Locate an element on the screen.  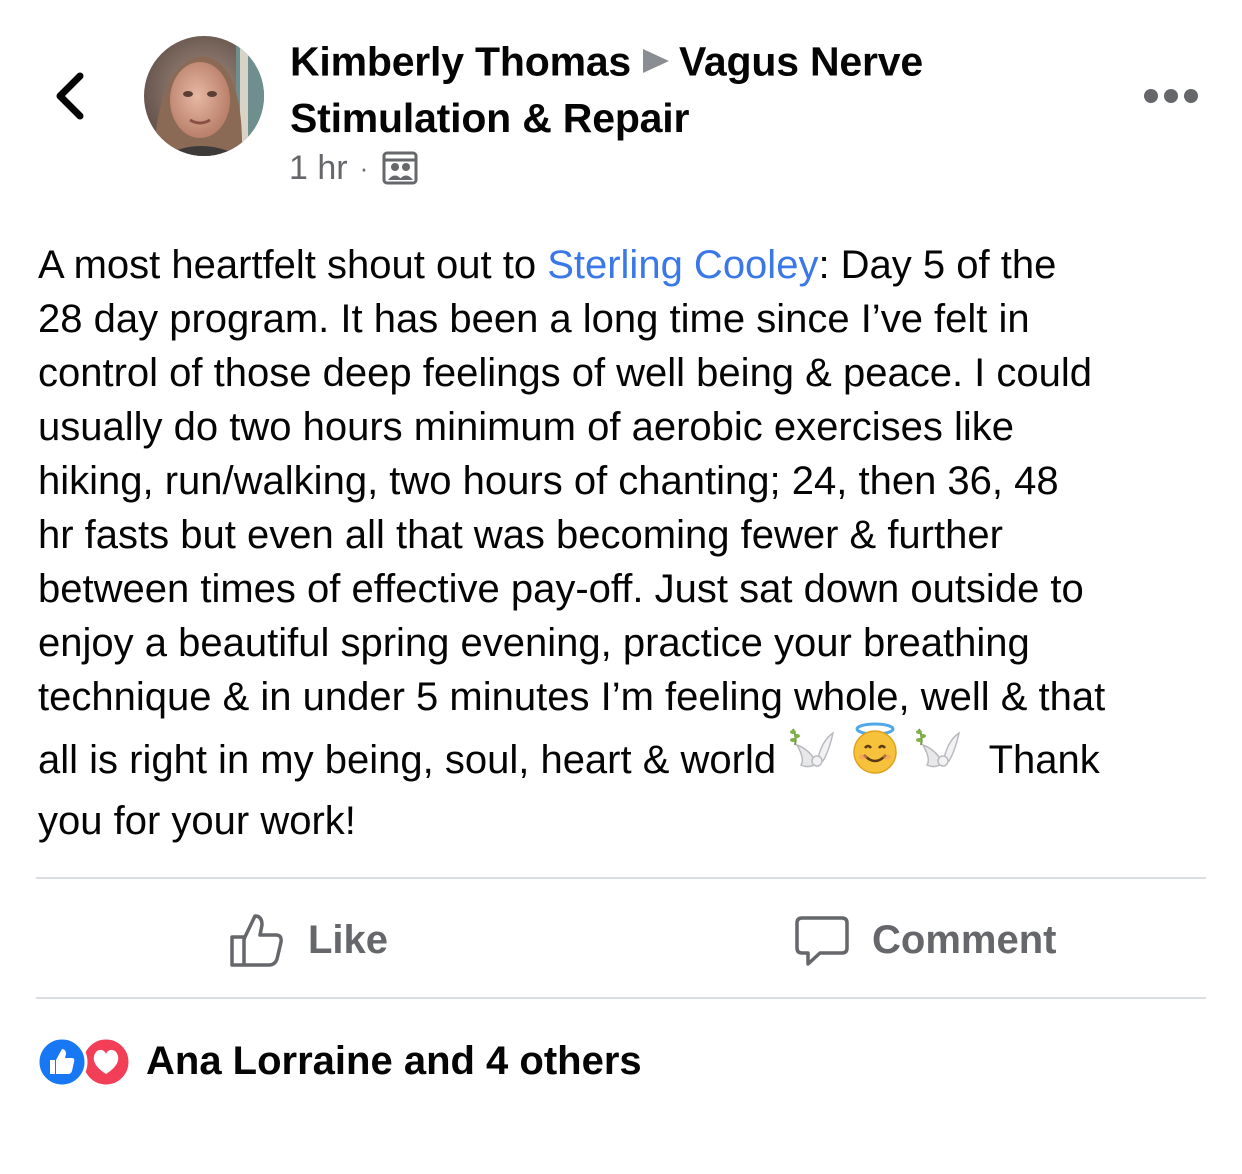
more-options-icon is located at coordinates (1171, 96).